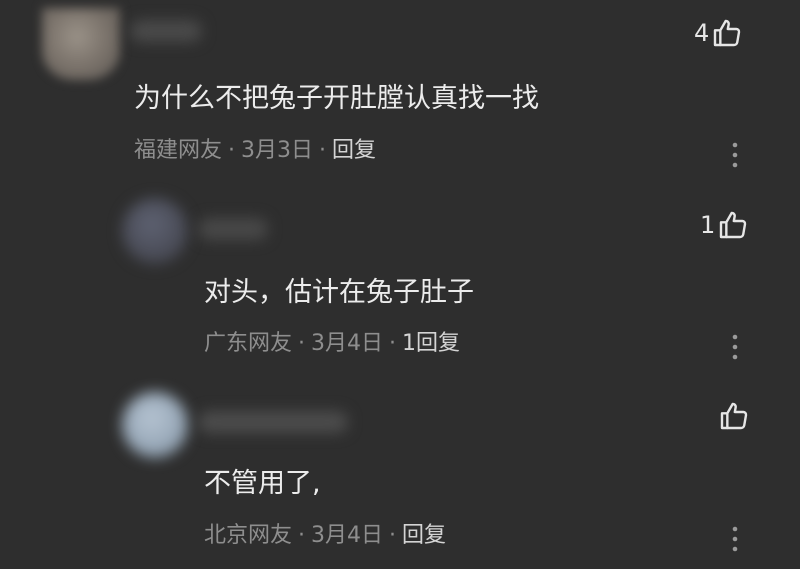 The height and width of the screenshot is (569, 800). What do you see at coordinates (277, 150) in the screenshot?
I see `date-label: 3月3日` at bounding box center [277, 150].